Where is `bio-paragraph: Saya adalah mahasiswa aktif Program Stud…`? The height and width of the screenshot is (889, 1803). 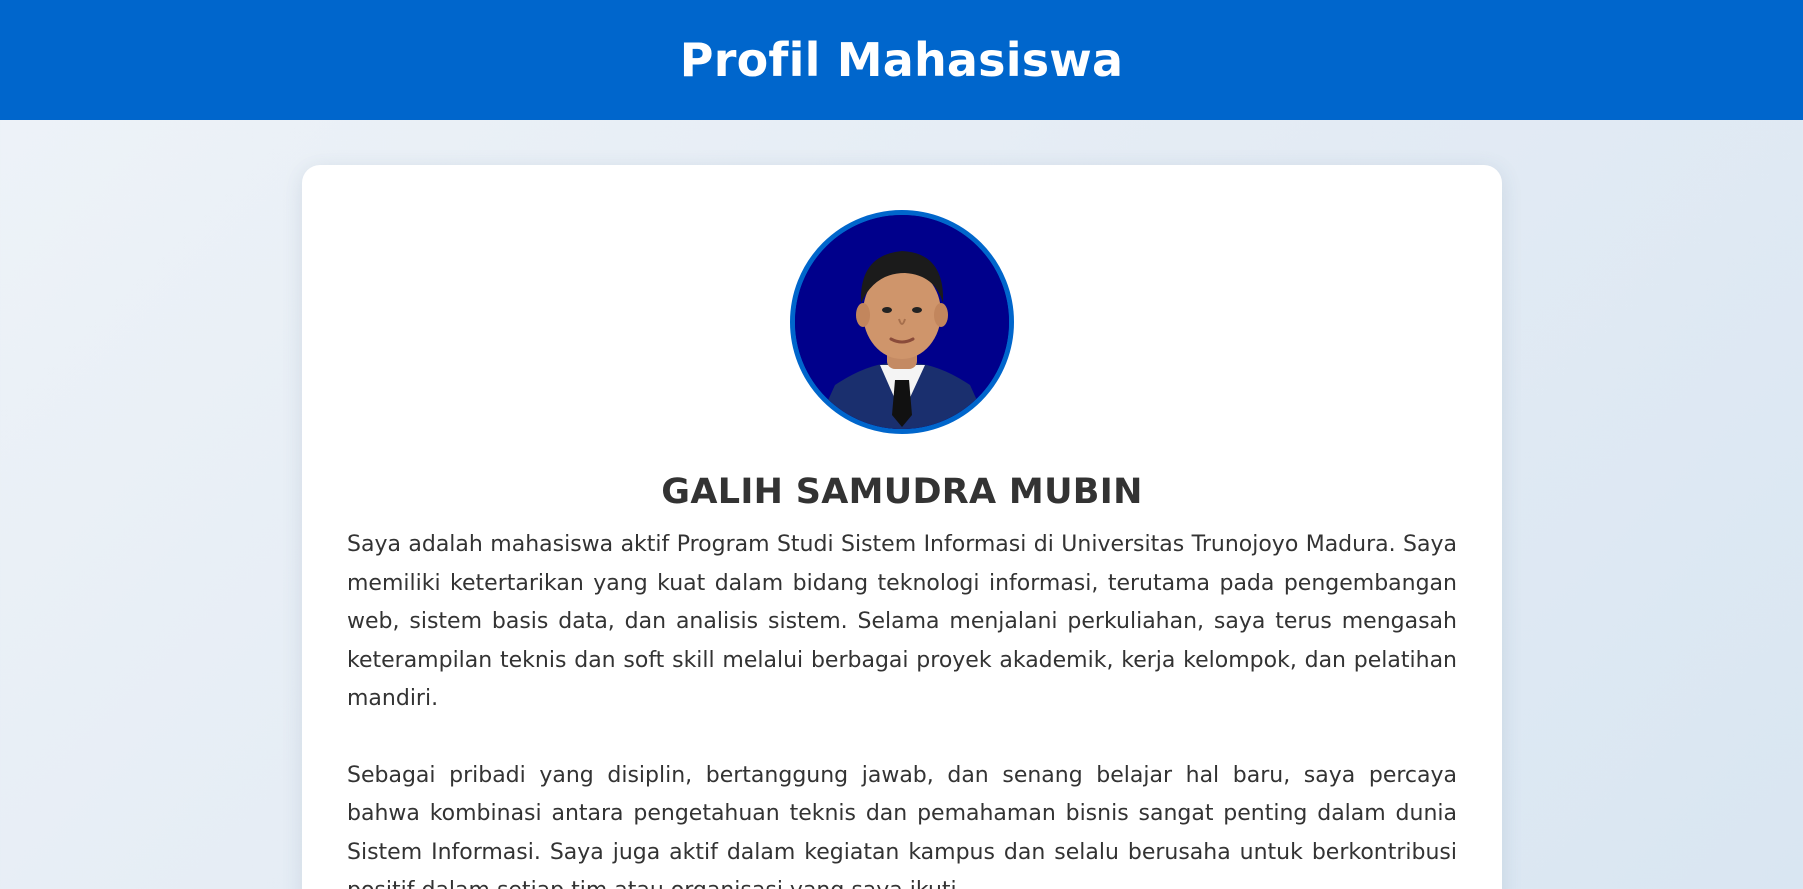
bio-paragraph: Saya adalah mahasiswa aktif Program Stud… is located at coordinates (902, 621).